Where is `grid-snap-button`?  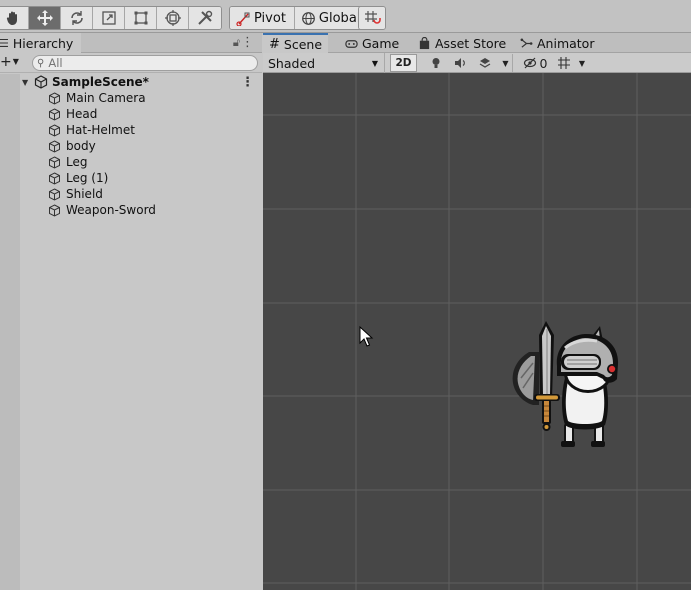
grid-snap-button is located at coordinates (372, 18).